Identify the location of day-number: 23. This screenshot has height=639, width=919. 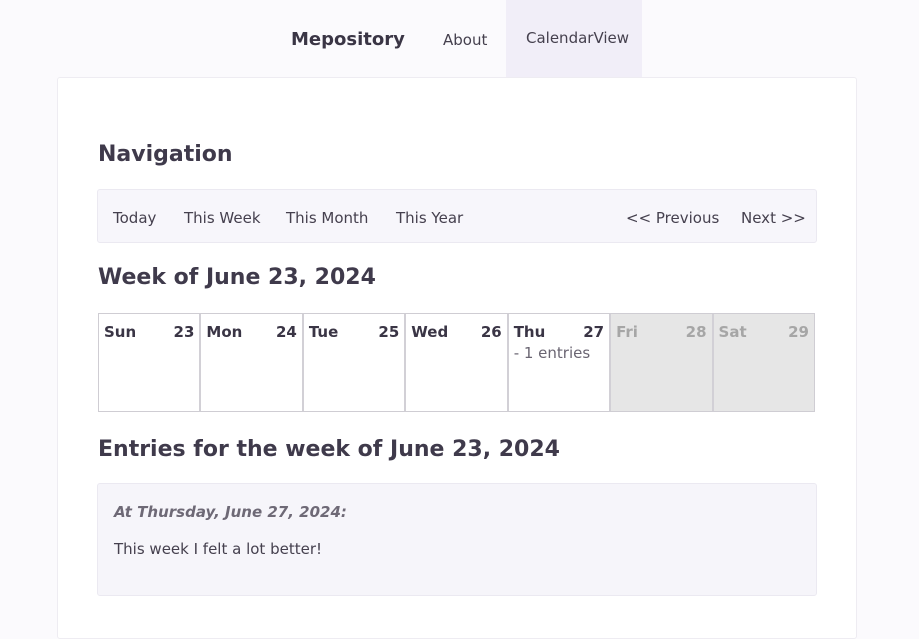
(184, 332).